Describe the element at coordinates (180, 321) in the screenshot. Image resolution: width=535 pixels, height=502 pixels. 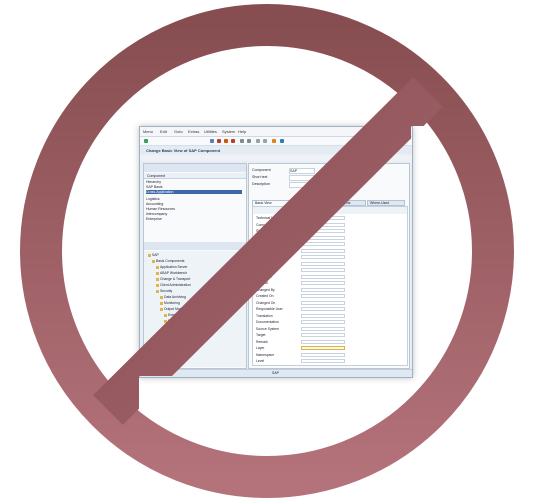
I see `tree-node: Business Workflow` at that location.